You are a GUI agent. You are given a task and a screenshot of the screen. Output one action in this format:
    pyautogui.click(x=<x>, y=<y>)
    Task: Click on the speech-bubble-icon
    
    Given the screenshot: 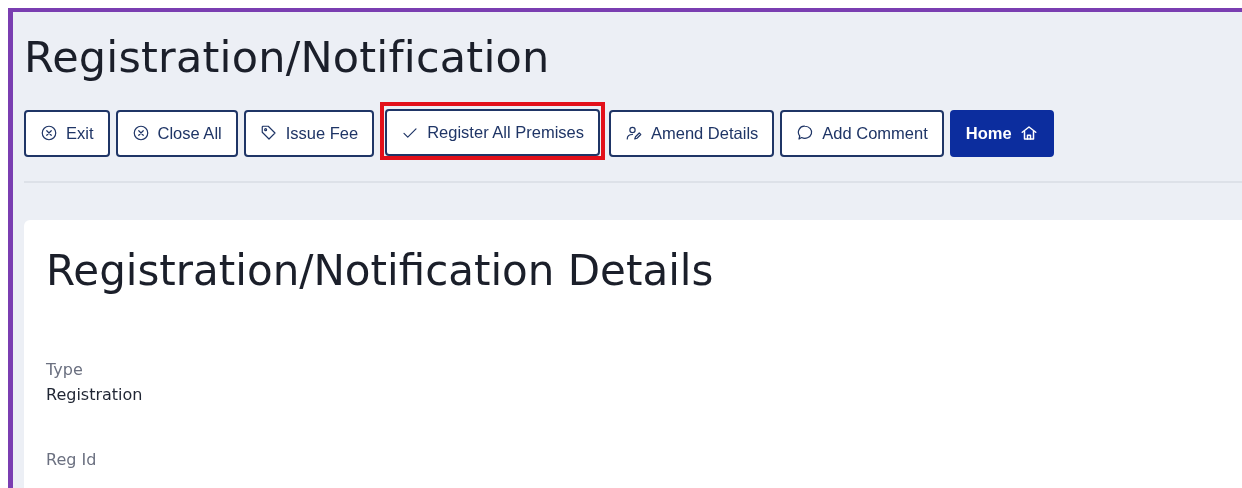 What is the action you would take?
    pyautogui.click(x=805, y=133)
    